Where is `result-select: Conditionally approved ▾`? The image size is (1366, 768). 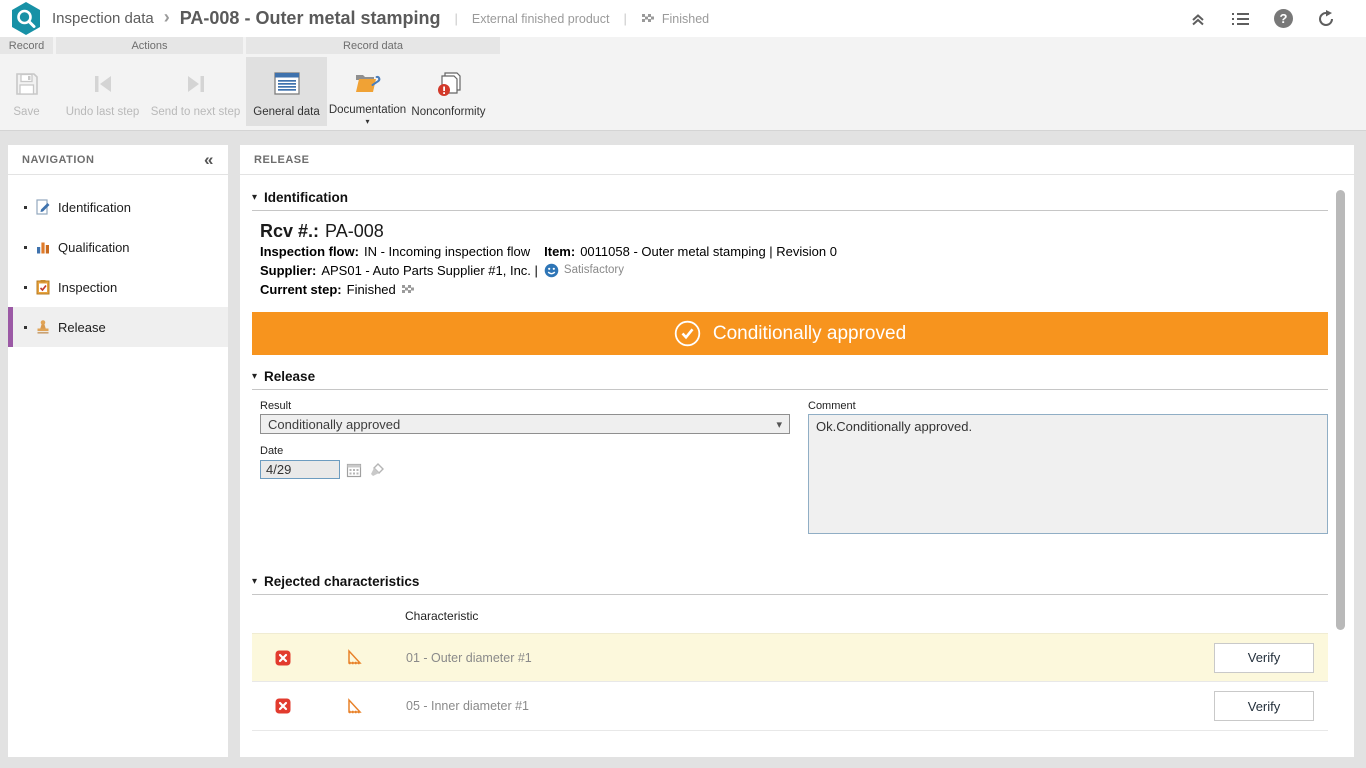
result-select: Conditionally approved ▾ is located at coordinates (525, 424).